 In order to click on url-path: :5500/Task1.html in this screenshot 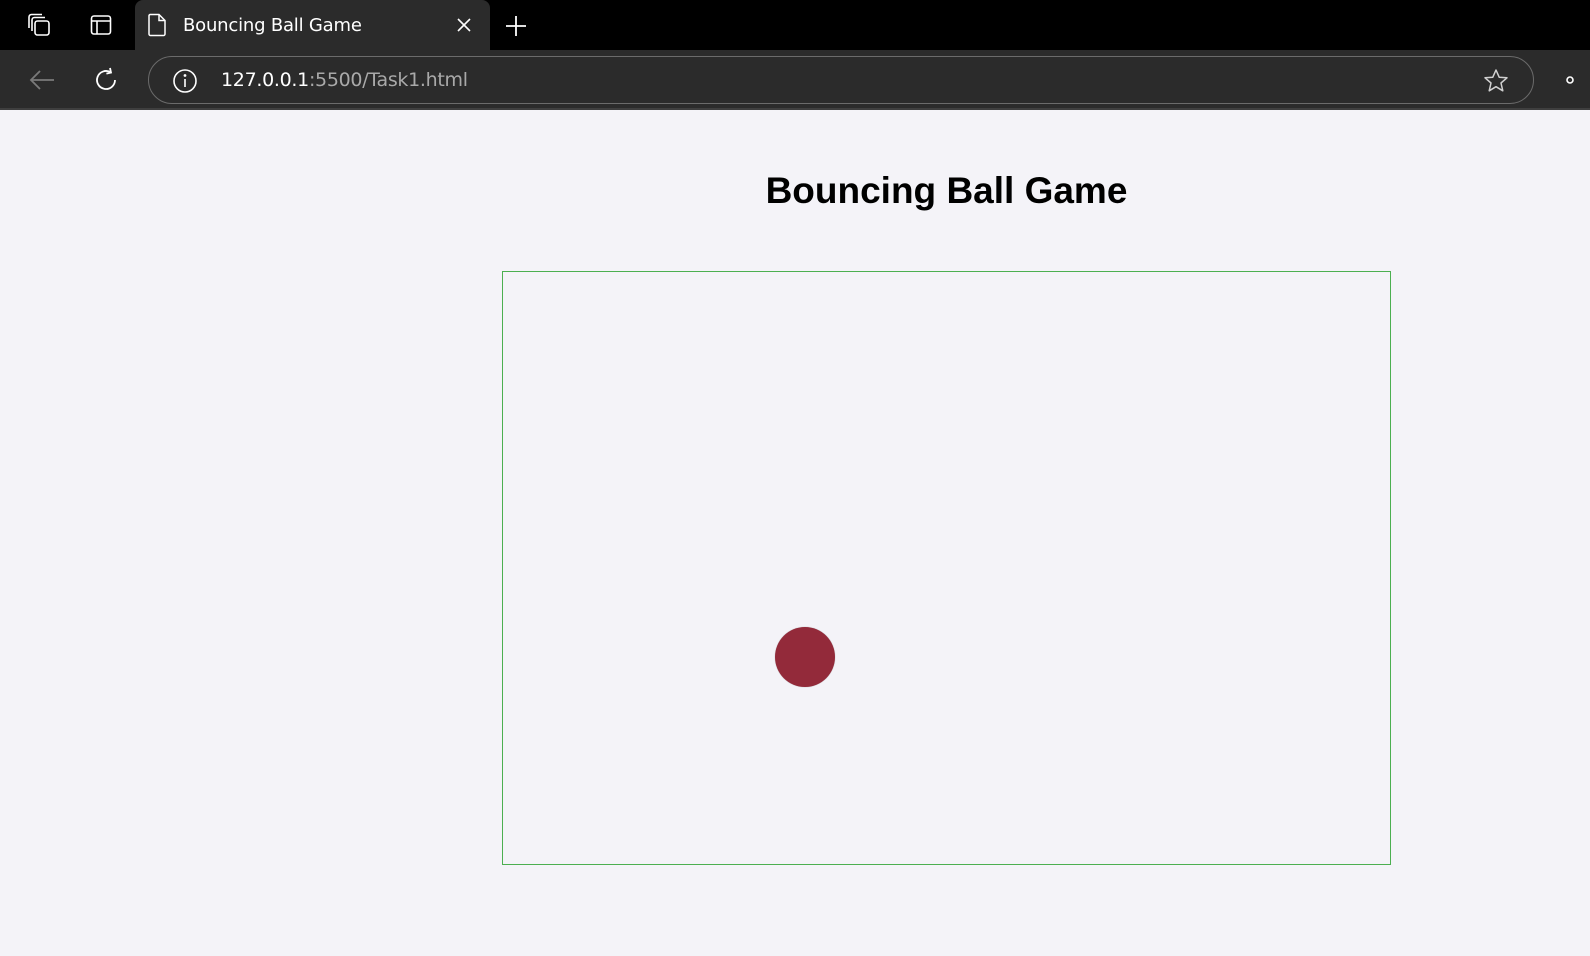, I will do `click(388, 80)`.